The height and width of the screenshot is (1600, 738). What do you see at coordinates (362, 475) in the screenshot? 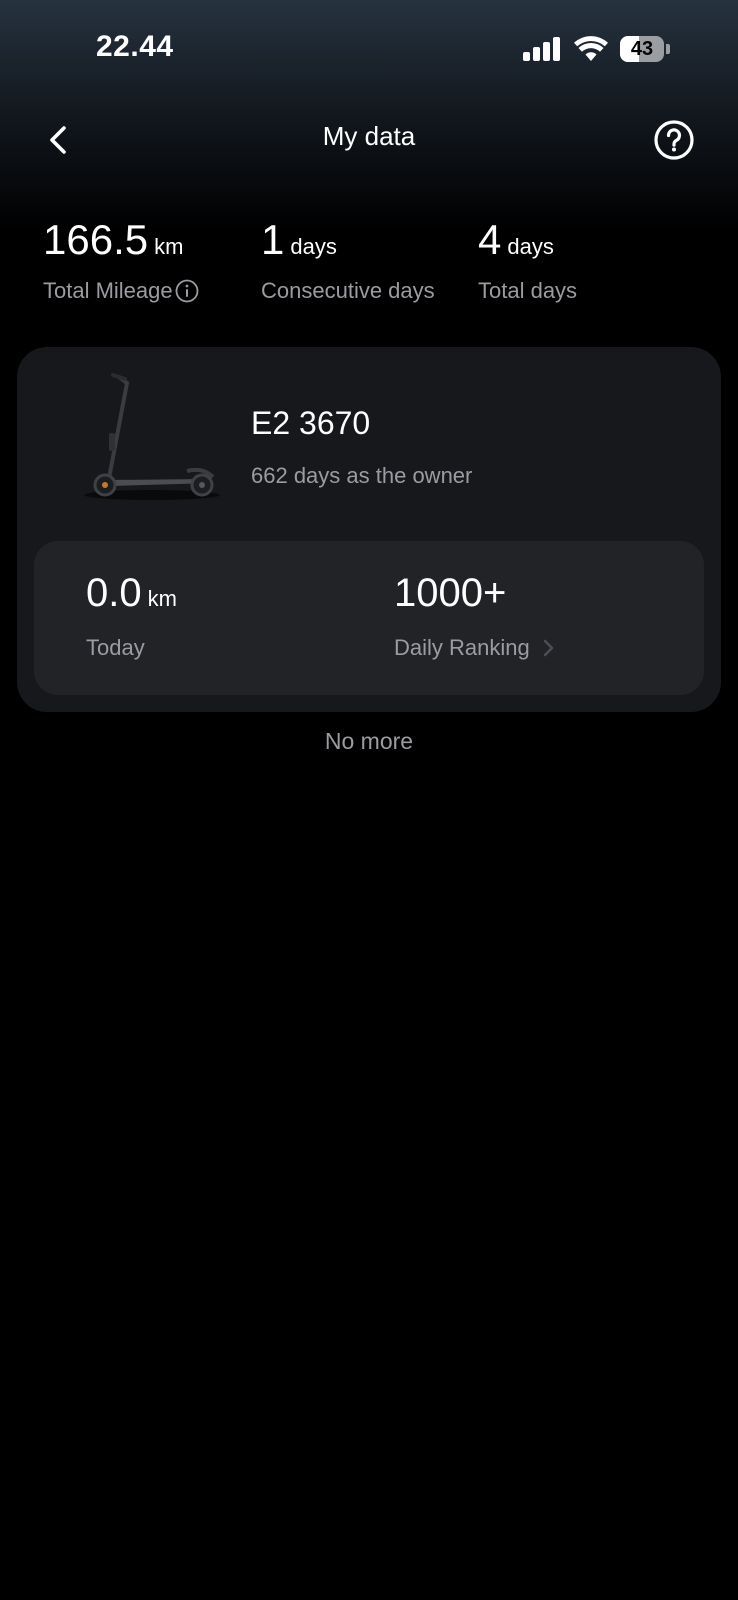
I see `ownership-duration: 662 days as the owner` at bounding box center [362, 475].